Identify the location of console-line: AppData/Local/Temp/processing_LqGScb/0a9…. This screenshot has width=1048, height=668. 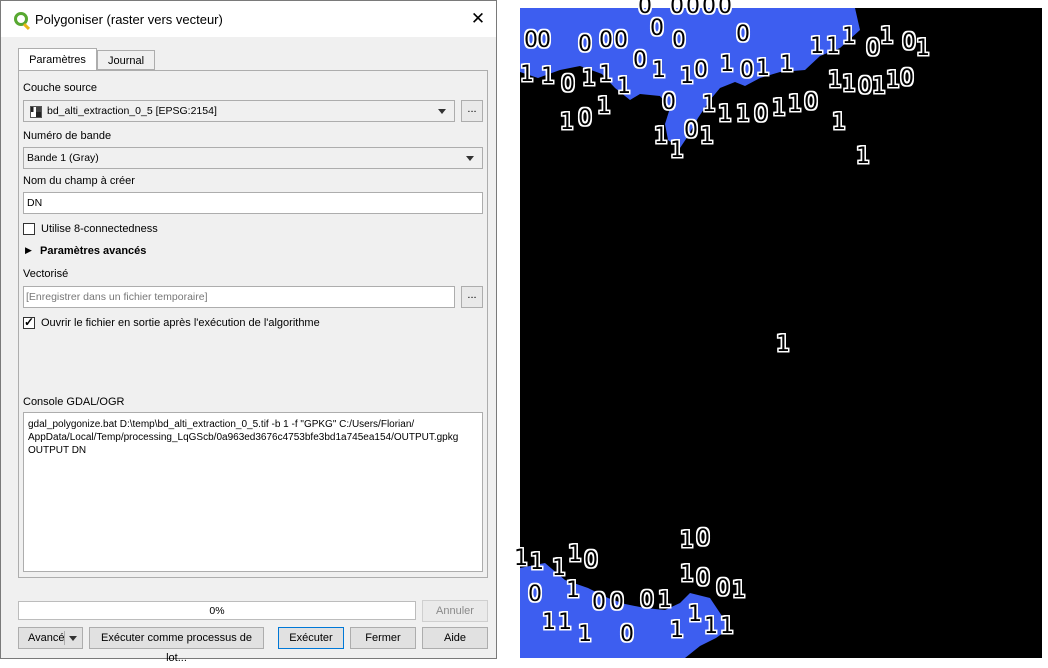
(243, 437).